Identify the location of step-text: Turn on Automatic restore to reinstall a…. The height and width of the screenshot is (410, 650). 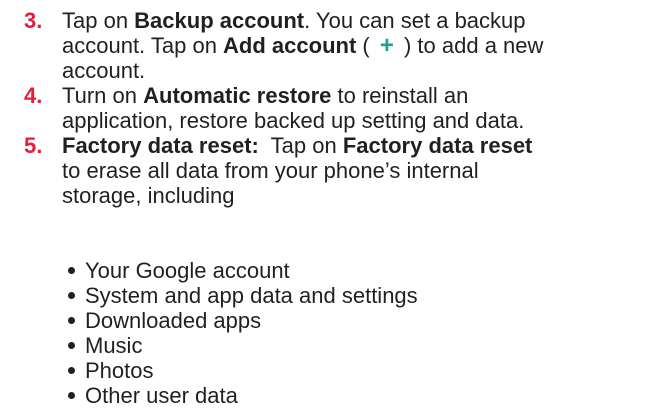
(356, 108).